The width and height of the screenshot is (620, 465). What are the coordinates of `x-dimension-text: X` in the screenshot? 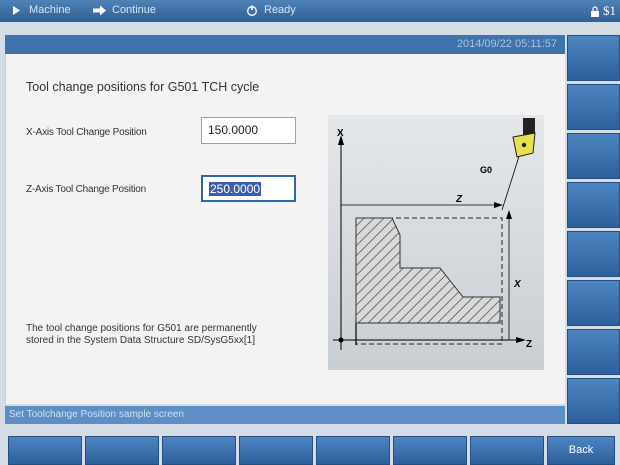 It's located at (517, 284).